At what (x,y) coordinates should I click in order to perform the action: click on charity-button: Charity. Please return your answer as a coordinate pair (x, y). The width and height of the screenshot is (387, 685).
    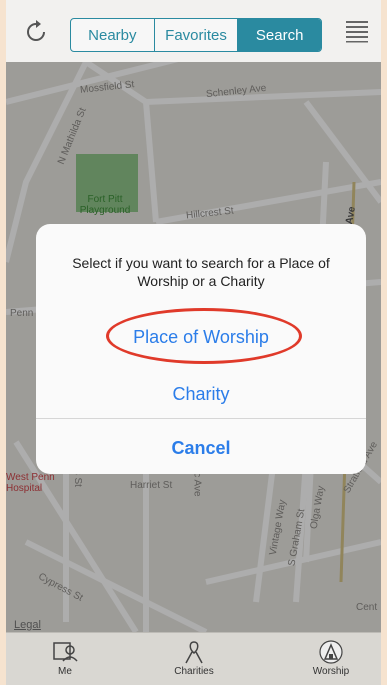
    Looking at the image, I should click on (201, 394).